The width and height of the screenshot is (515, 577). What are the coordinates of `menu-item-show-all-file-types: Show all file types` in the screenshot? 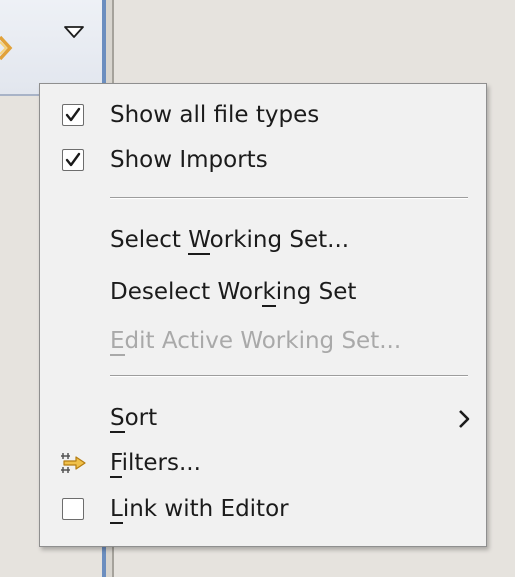 It's located at (263, 115).